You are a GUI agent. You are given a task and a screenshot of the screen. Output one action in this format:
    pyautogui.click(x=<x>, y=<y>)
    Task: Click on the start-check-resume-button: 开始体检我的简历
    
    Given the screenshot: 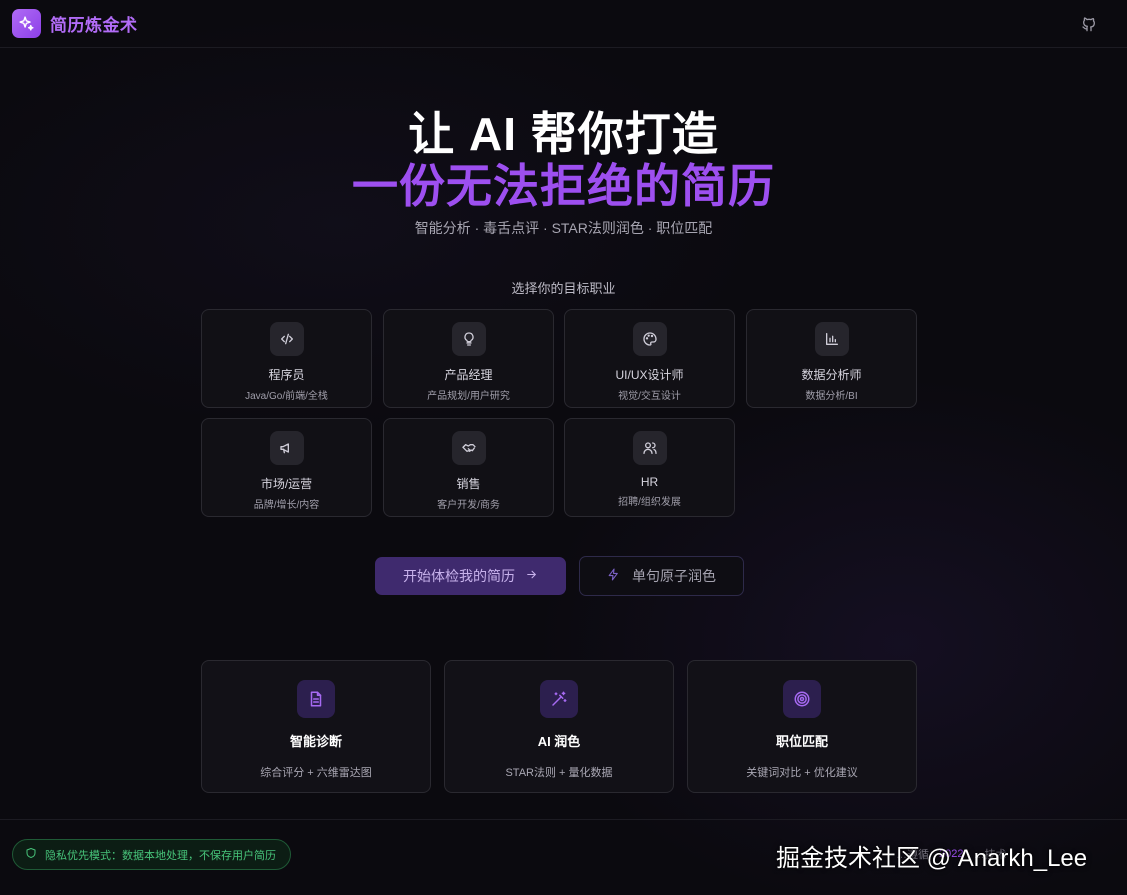 What is the action you would take?
    pyautogui.click(x=470, y=576)
    